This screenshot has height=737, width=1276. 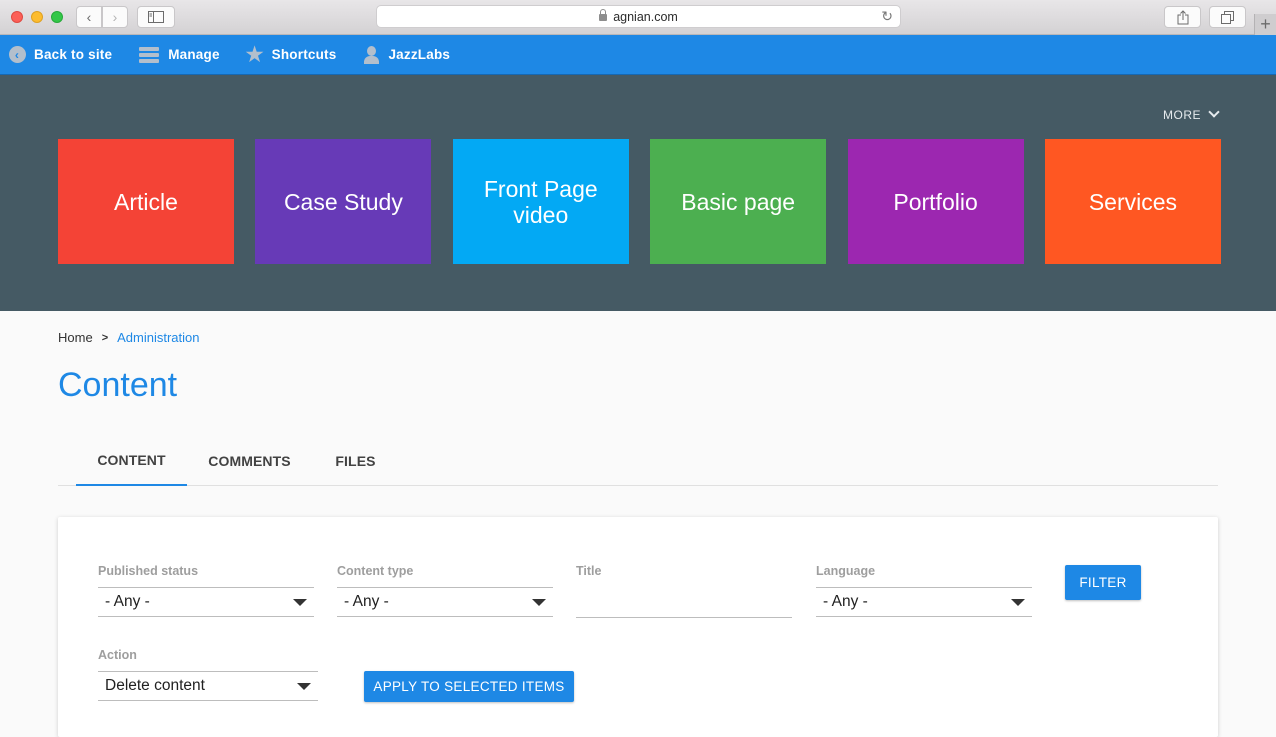 I want to click on action-field: Action Delete content, so click(x=208, y=674).